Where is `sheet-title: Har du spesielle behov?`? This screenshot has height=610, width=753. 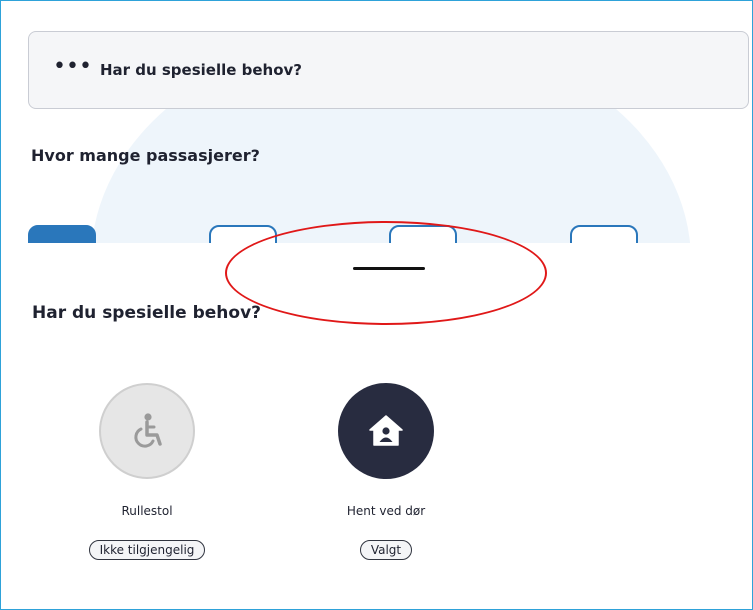
sheet-title: Har du spesielle behov? is located at coordinates (147, 313).